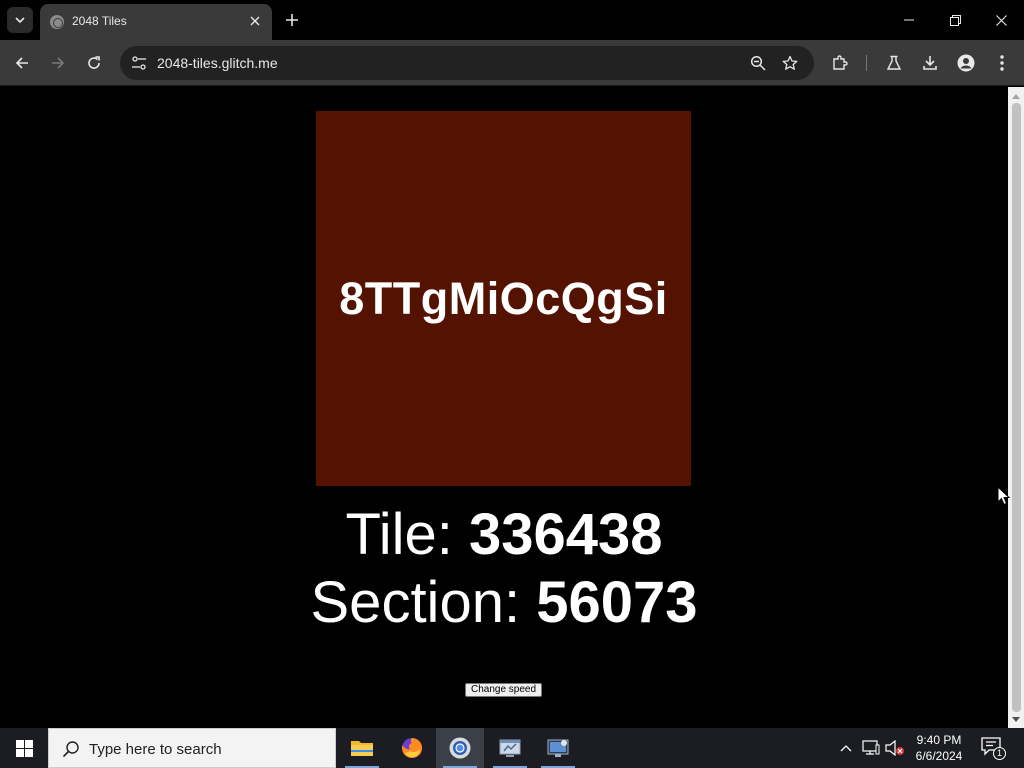  I want to click on page-scrollbar, so click(1016, 407).